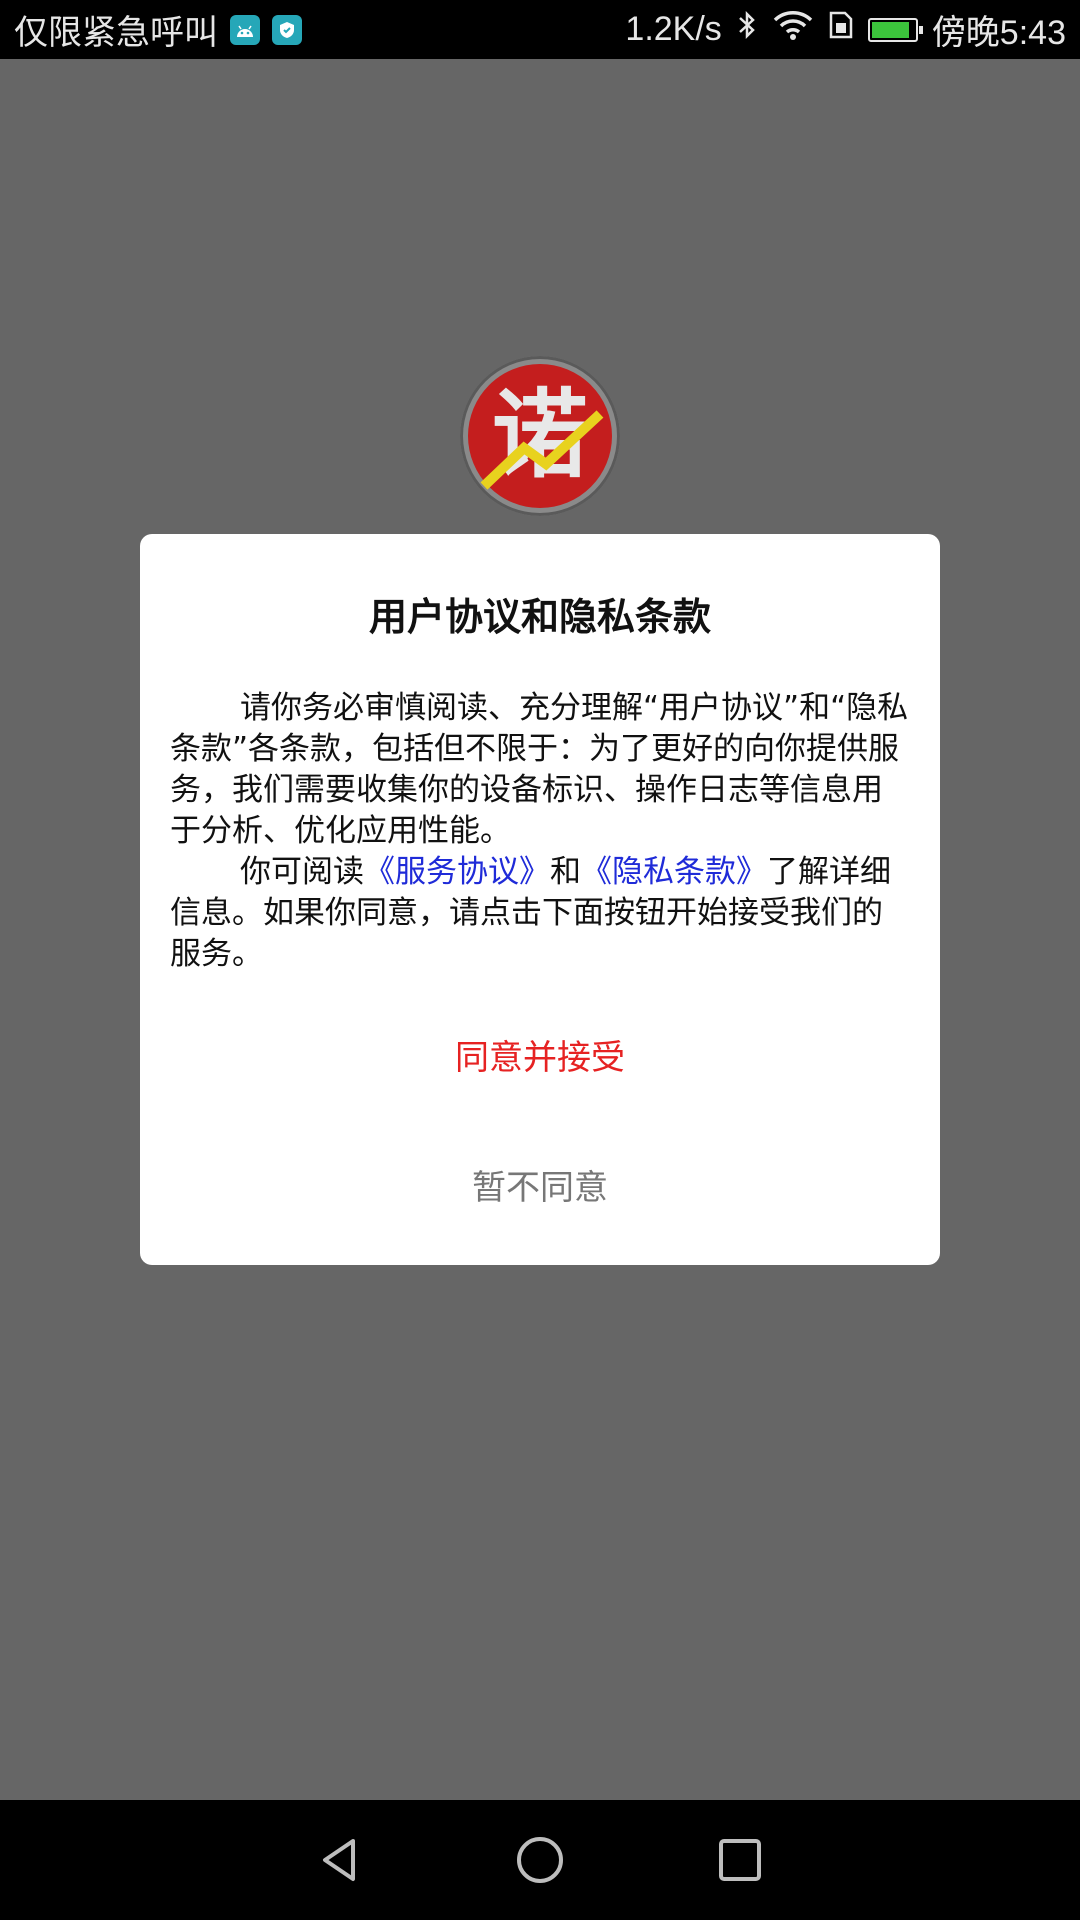 This screenshot has height=1920, width=1080. What do you see at coordinates (747, 29) in the screenshot?
I see `bluetooth-icon` at bounding box center [747, 29].